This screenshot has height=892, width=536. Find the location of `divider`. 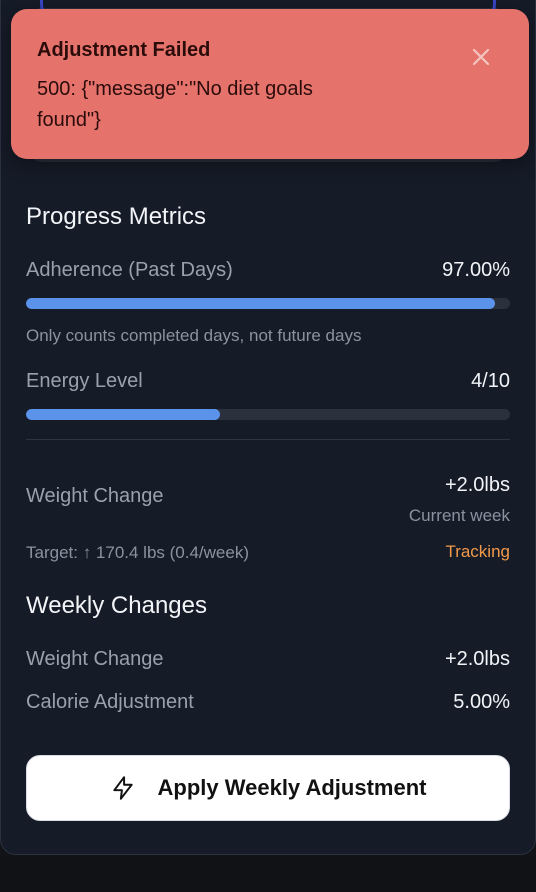

divider is located at coordinates (268, 439).